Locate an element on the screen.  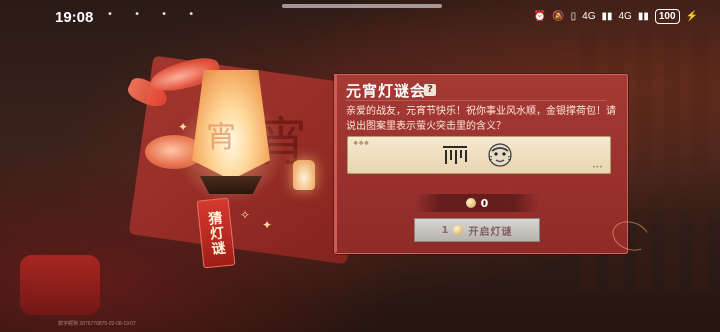
status-time: 19:08 is located at coordinates (74, 17).